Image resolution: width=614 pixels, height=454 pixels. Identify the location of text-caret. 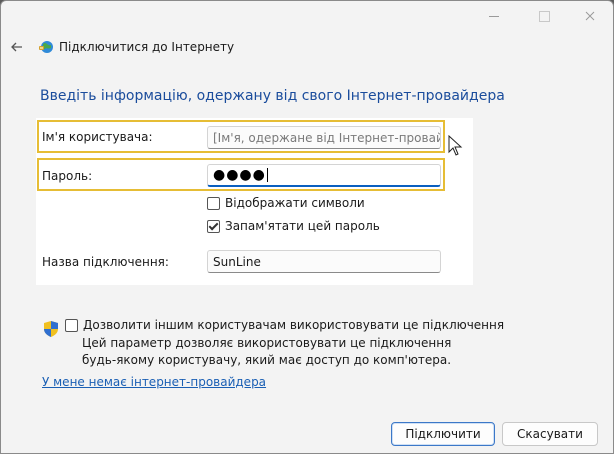
(267, 175).